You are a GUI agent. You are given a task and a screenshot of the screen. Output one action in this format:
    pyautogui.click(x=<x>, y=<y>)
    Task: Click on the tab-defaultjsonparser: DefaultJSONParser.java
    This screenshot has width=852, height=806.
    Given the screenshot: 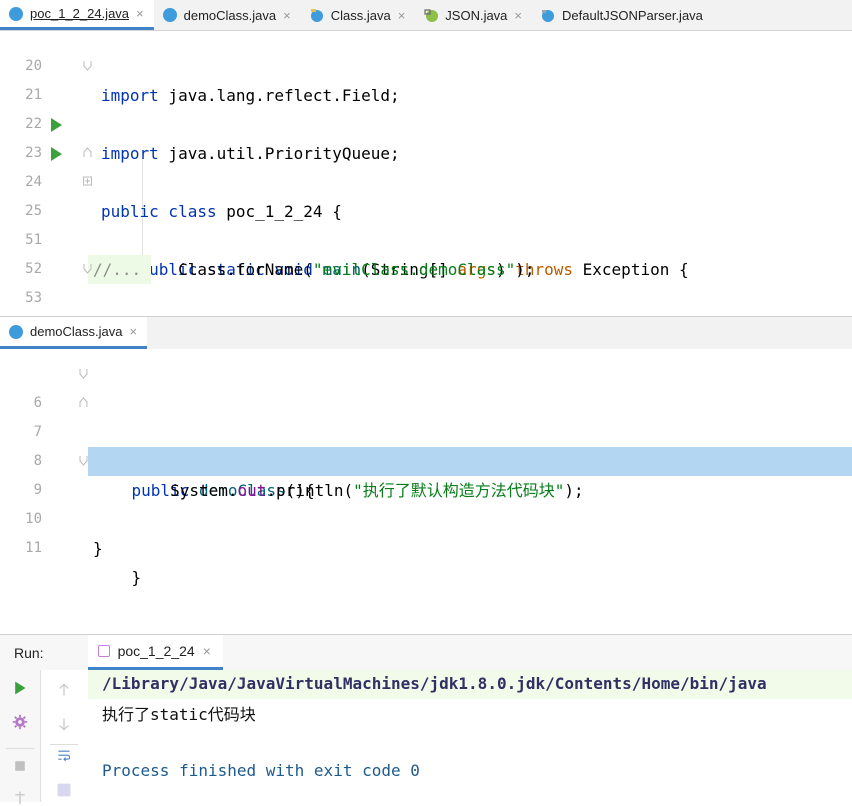 What is the action you would take?
    pyautogui.click(x=622, y=15)
    